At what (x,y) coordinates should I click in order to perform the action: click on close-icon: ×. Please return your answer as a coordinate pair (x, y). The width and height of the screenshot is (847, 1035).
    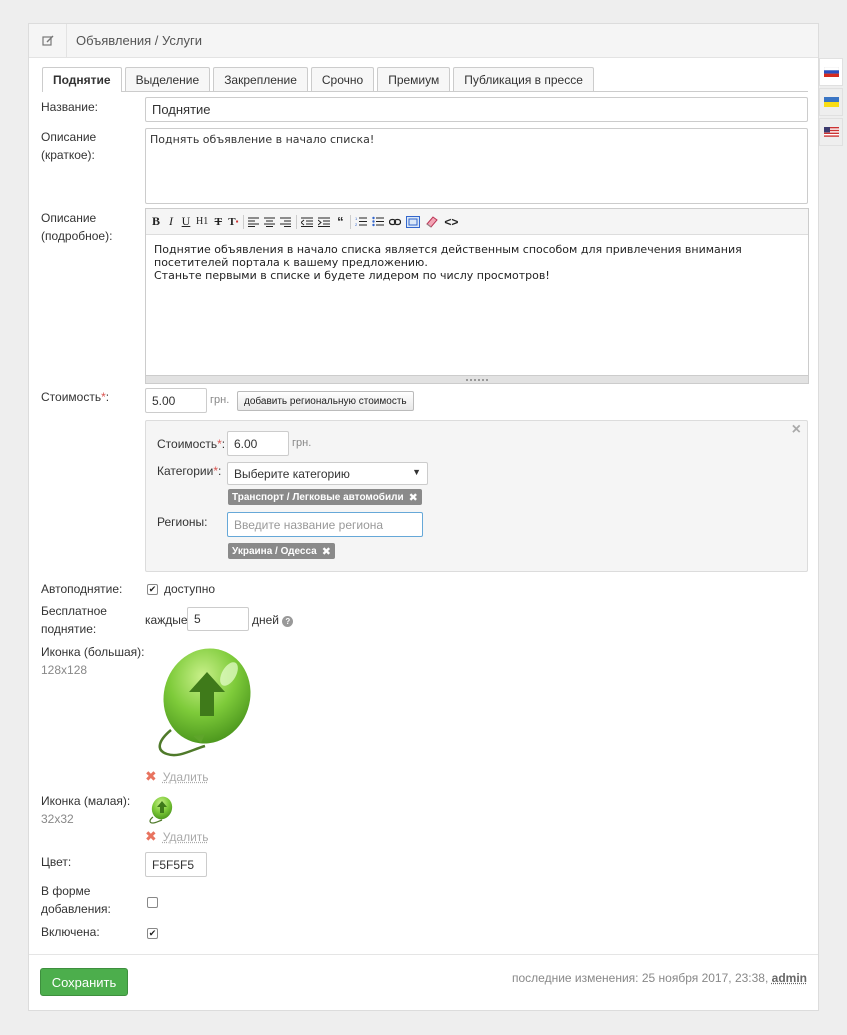
    Looking at the image, I should click on (796, 430).